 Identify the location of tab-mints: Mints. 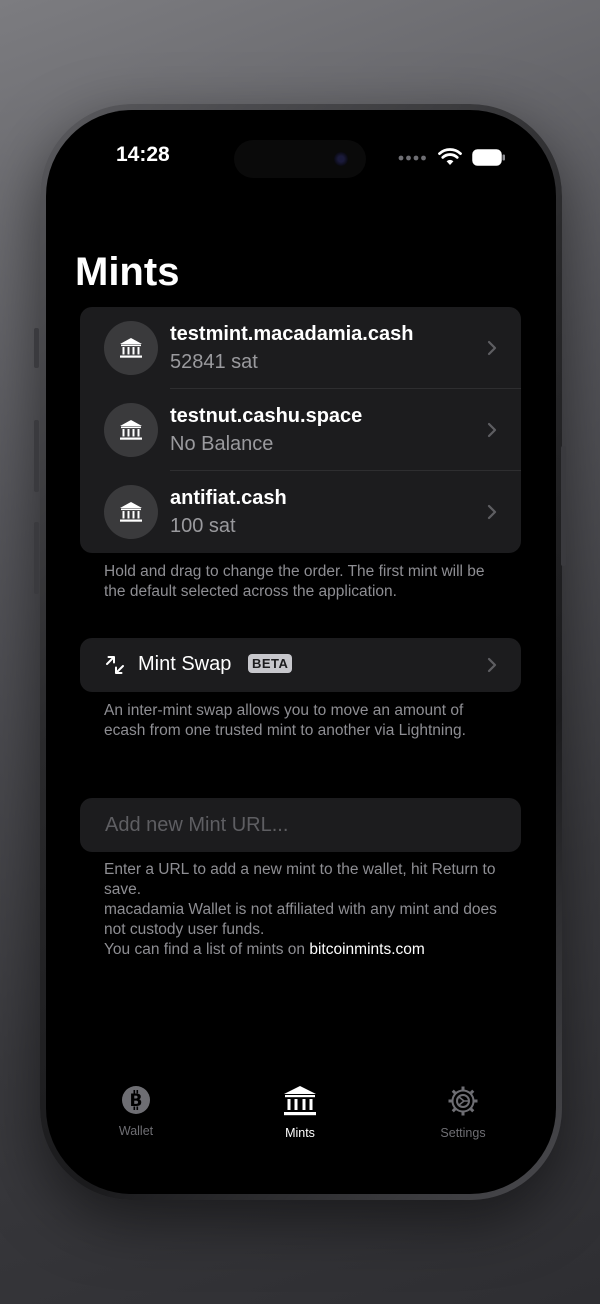
(300, 1112).